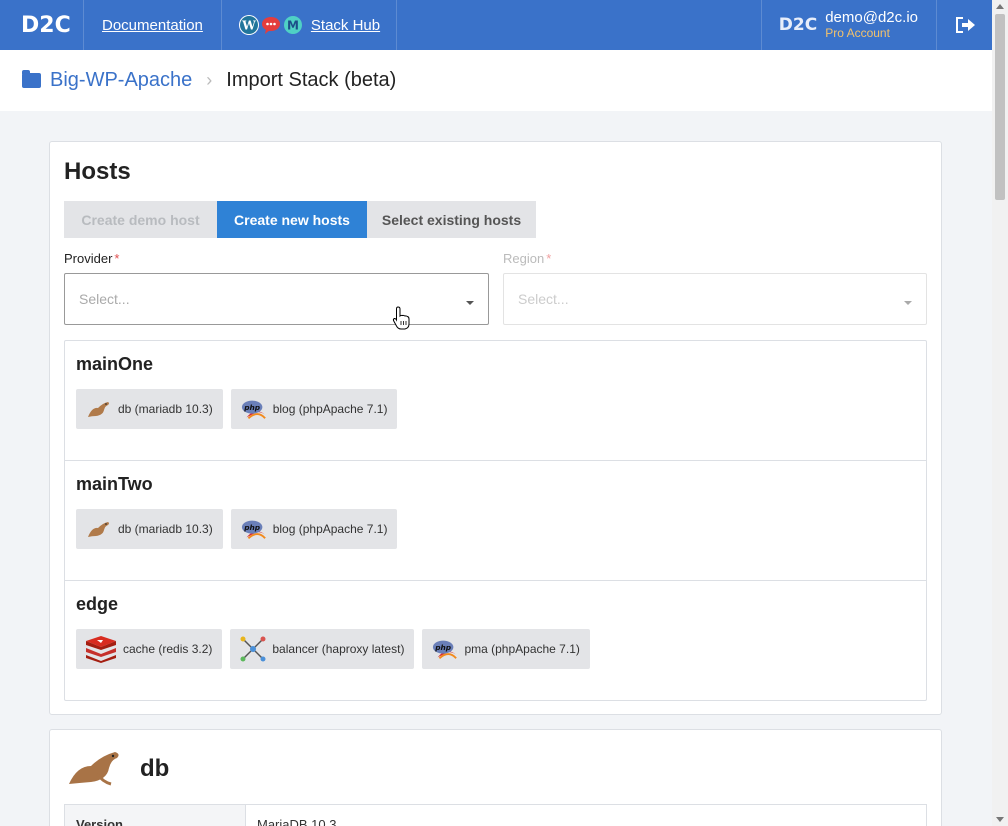 The image size is (1008, 826). I want to click on account-plan: Pro Account, so click(857, 33).